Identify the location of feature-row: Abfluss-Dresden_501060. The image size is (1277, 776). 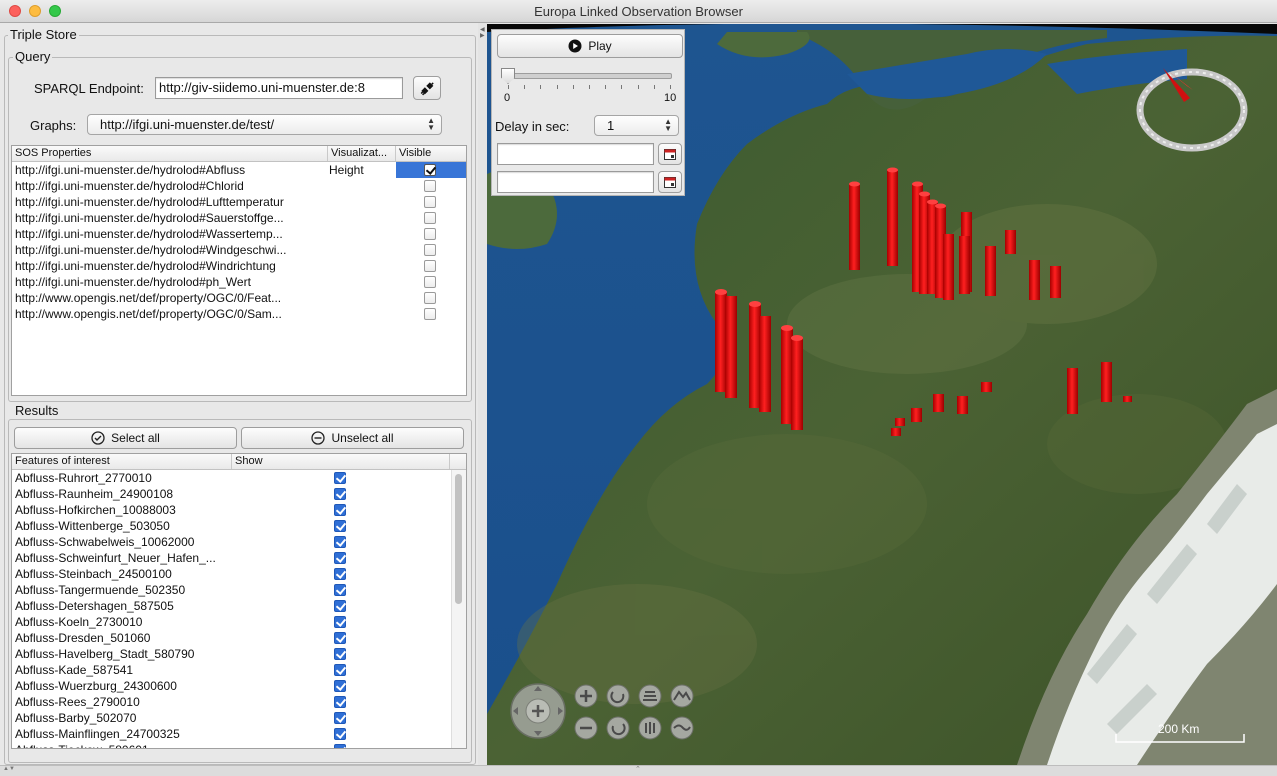
(231, 638).